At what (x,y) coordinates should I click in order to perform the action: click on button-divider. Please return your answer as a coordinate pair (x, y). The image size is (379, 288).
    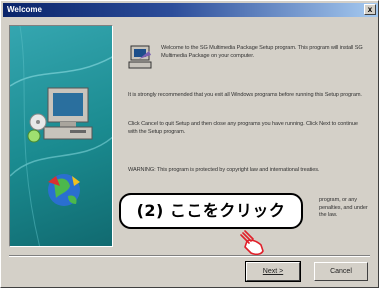
    Looking at the image, I should click on (189, 256).